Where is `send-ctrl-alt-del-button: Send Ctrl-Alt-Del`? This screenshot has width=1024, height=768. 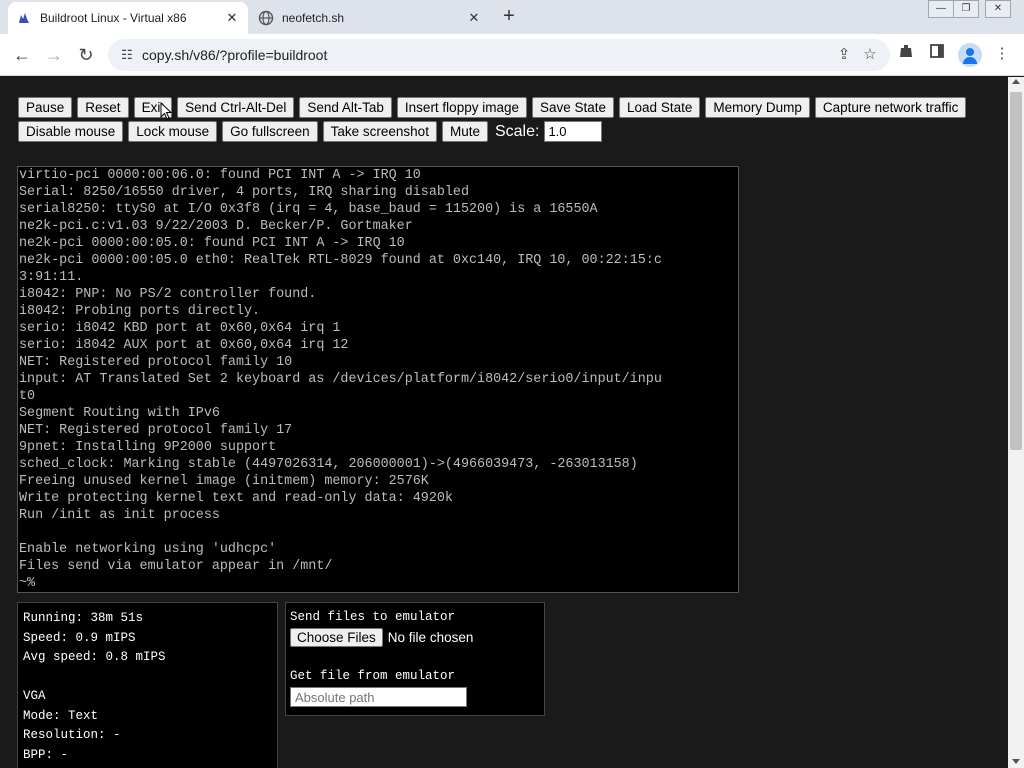 send-ctrl-alt-del-button: Send Ctrl-Alt-Del is located at coordinates (236, 107).